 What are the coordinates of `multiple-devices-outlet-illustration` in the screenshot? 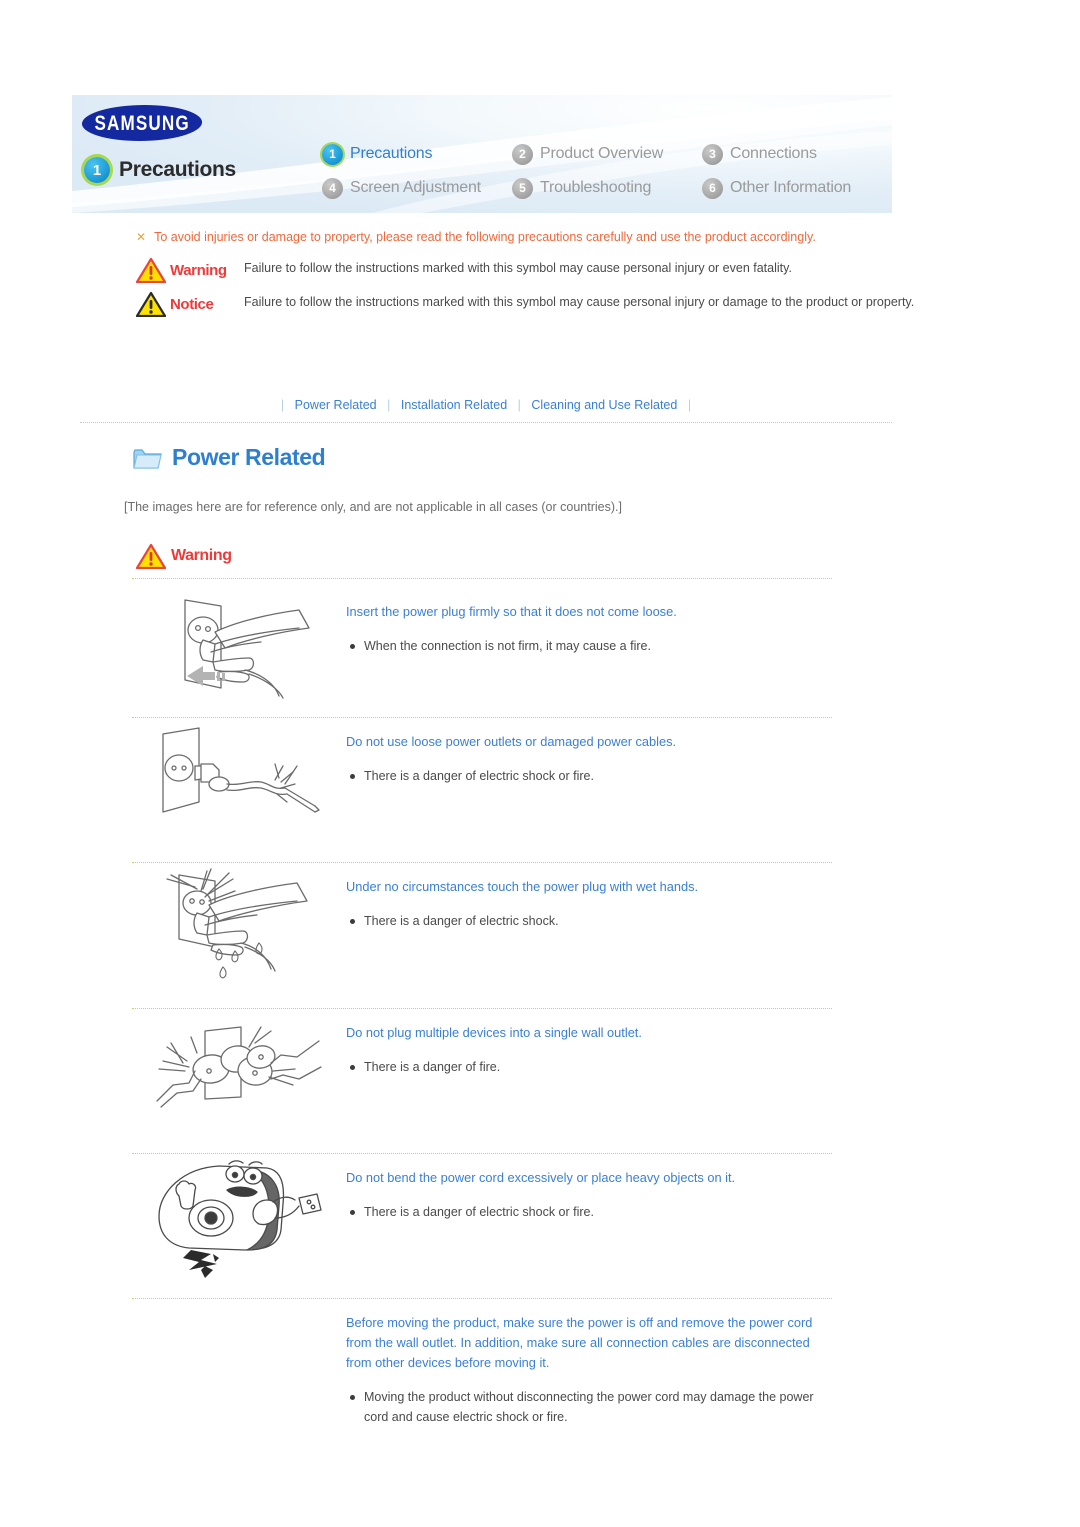 It's located at (239, 1071).